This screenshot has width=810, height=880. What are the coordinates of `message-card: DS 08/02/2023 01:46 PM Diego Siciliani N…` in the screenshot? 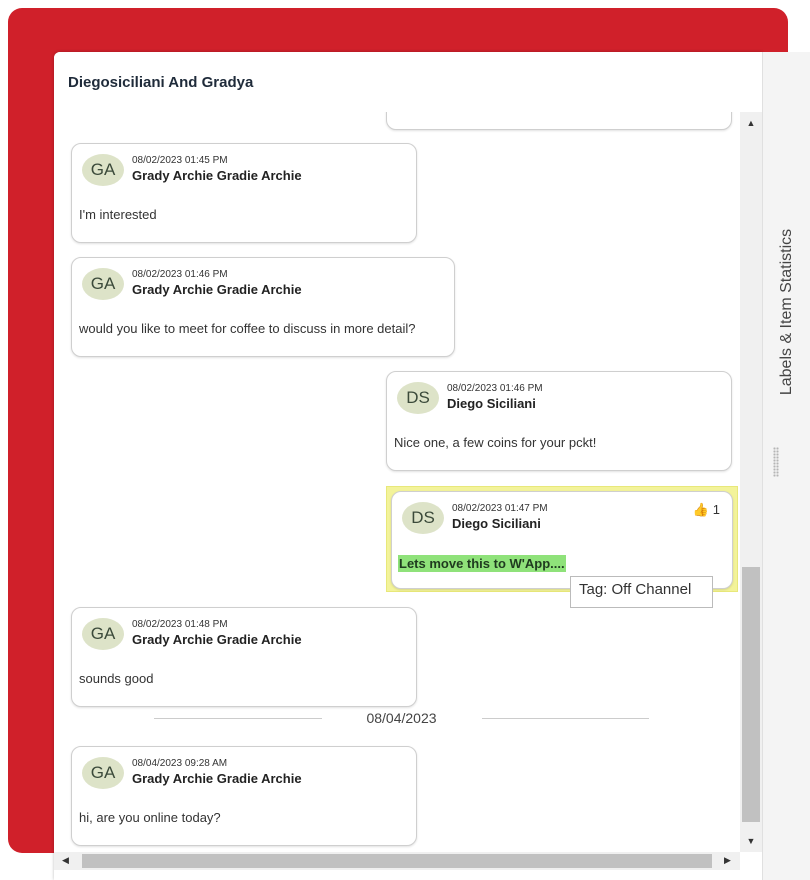 It's located at (559, 421).